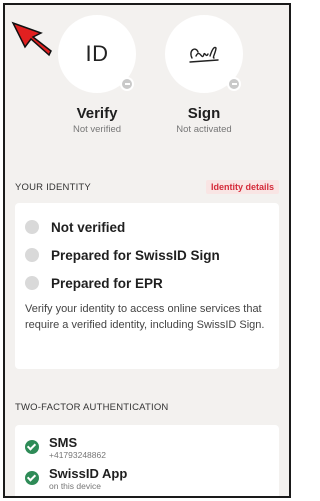 The image size is (320, 501). I want to click on sign-circle, so click(204, 54).